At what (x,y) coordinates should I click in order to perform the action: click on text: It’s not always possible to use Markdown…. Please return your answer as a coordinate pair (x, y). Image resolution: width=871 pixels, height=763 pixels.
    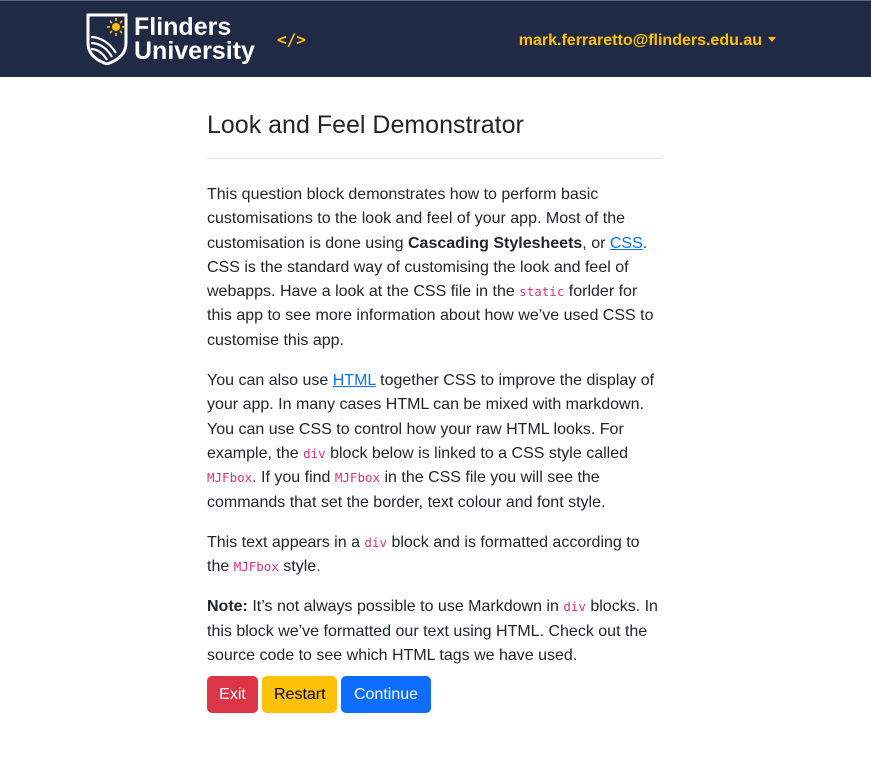
    Looking at the image, I should click on (405, 607).